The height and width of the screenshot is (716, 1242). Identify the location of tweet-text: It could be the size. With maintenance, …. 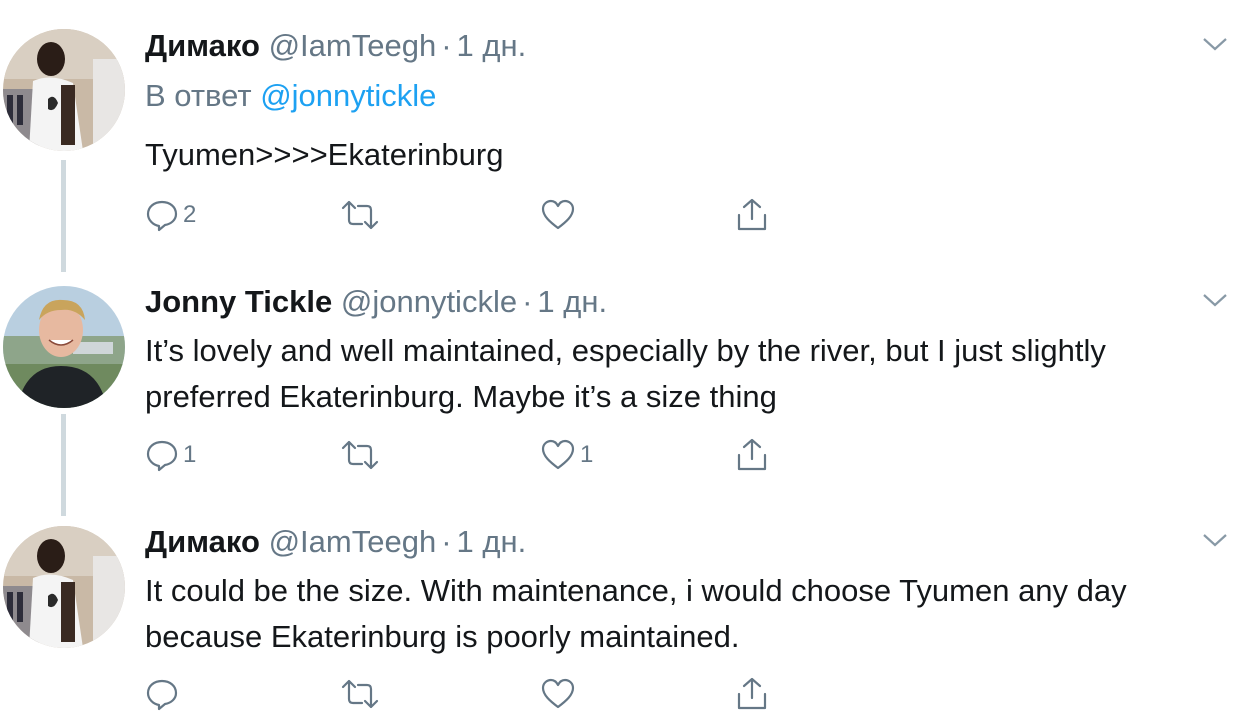
(690, 614).